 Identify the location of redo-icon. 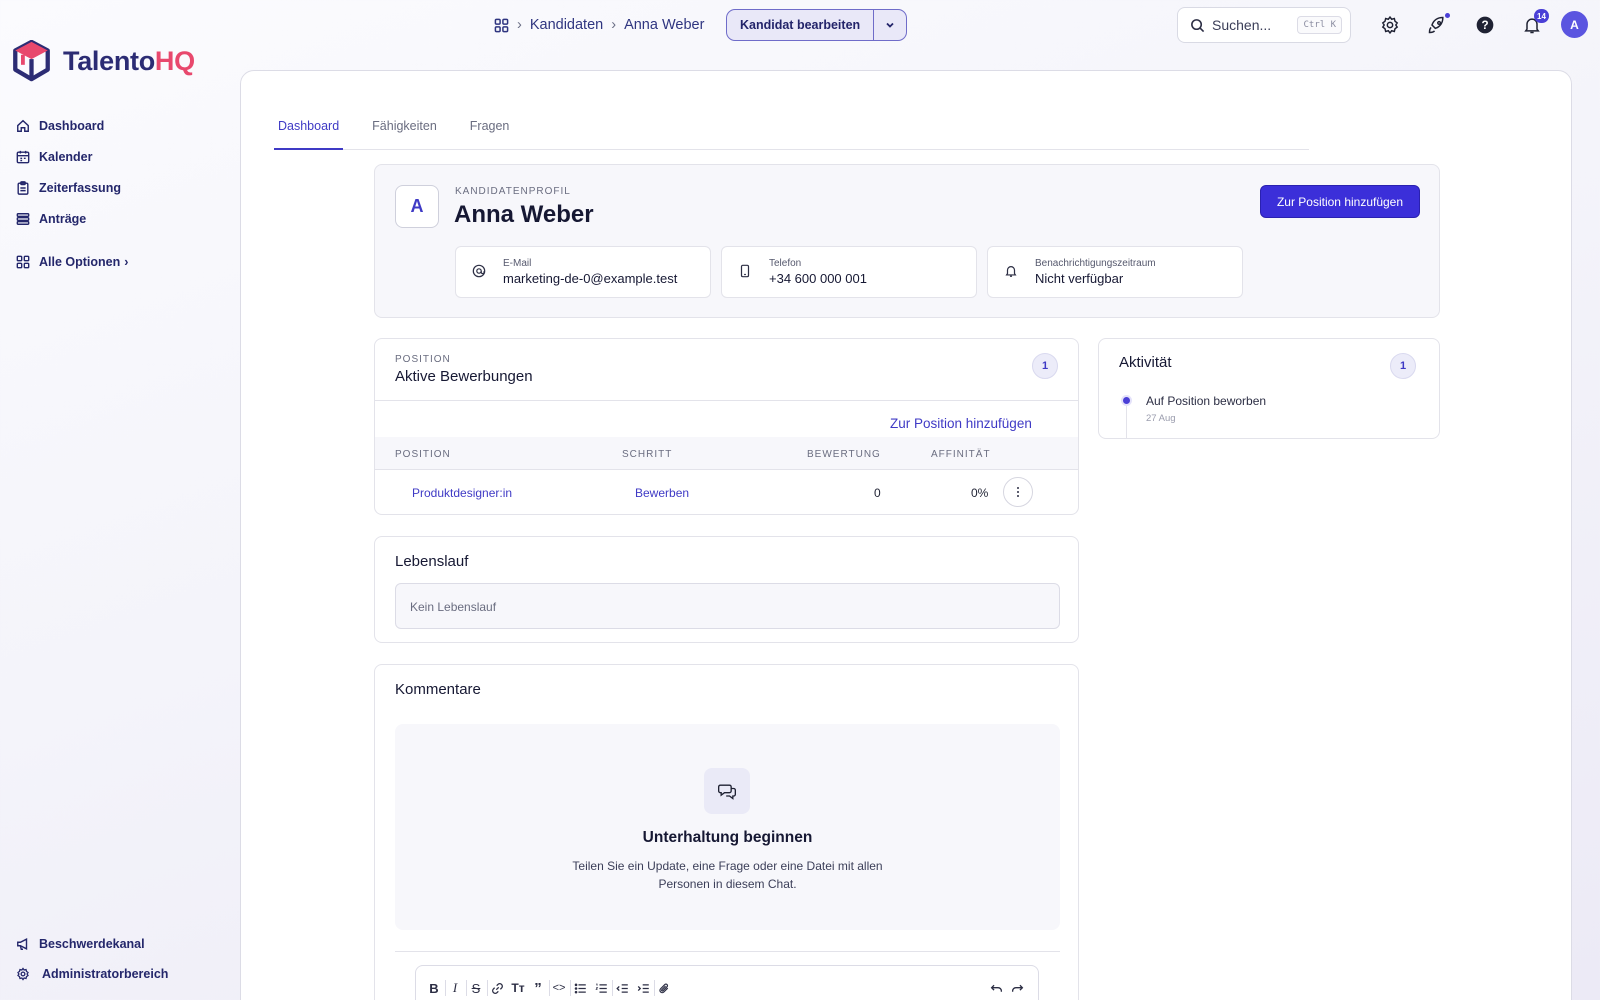
(1017, 988).